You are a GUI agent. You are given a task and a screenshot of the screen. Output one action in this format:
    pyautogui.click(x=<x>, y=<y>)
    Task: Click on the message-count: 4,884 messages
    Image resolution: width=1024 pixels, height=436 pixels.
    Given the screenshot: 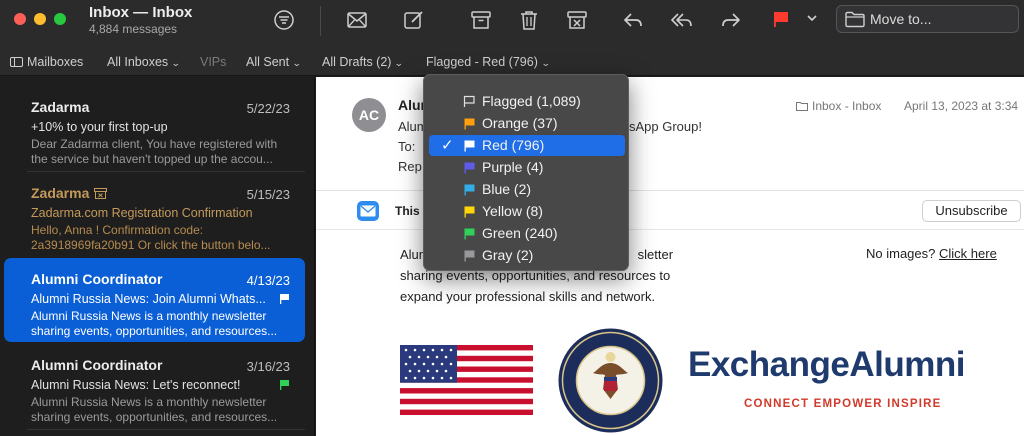 What is the action you would take?
    pyautogui.click(x=133, y=29)
    